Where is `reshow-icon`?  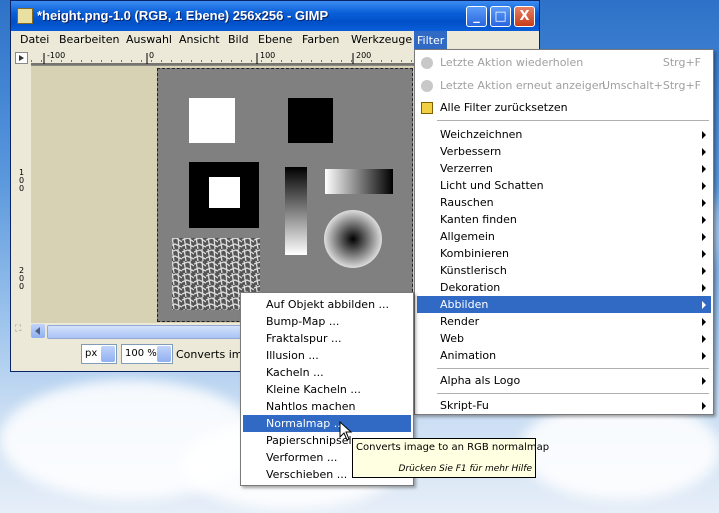 reshow-icon is located at coordinates (427, 86).